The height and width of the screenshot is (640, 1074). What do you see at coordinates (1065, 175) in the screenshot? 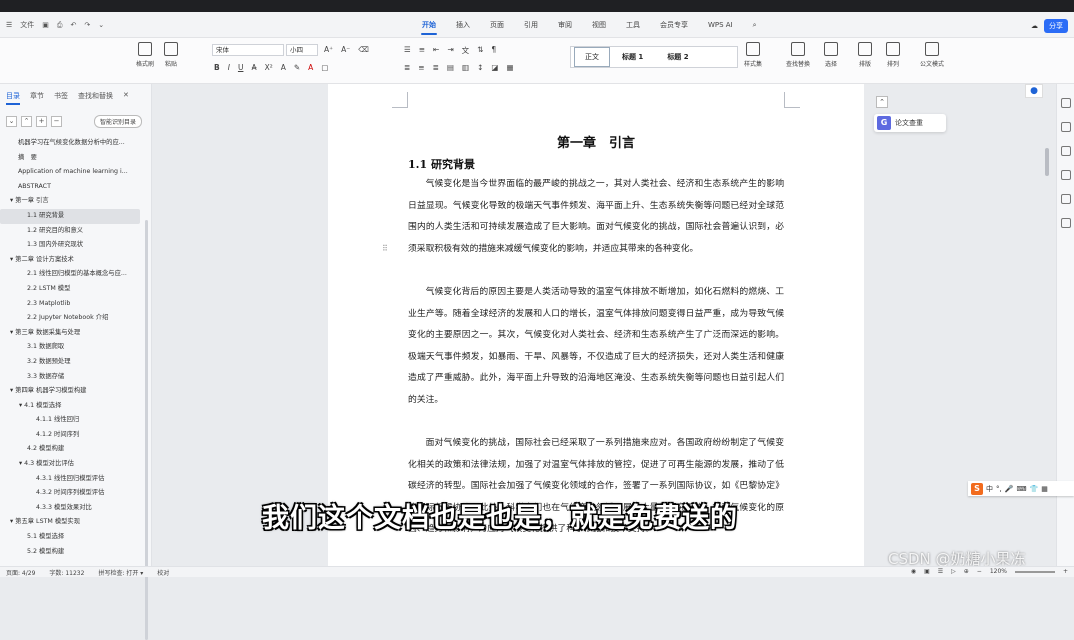
I see `table-icon` at bounding box center [1065, 175].